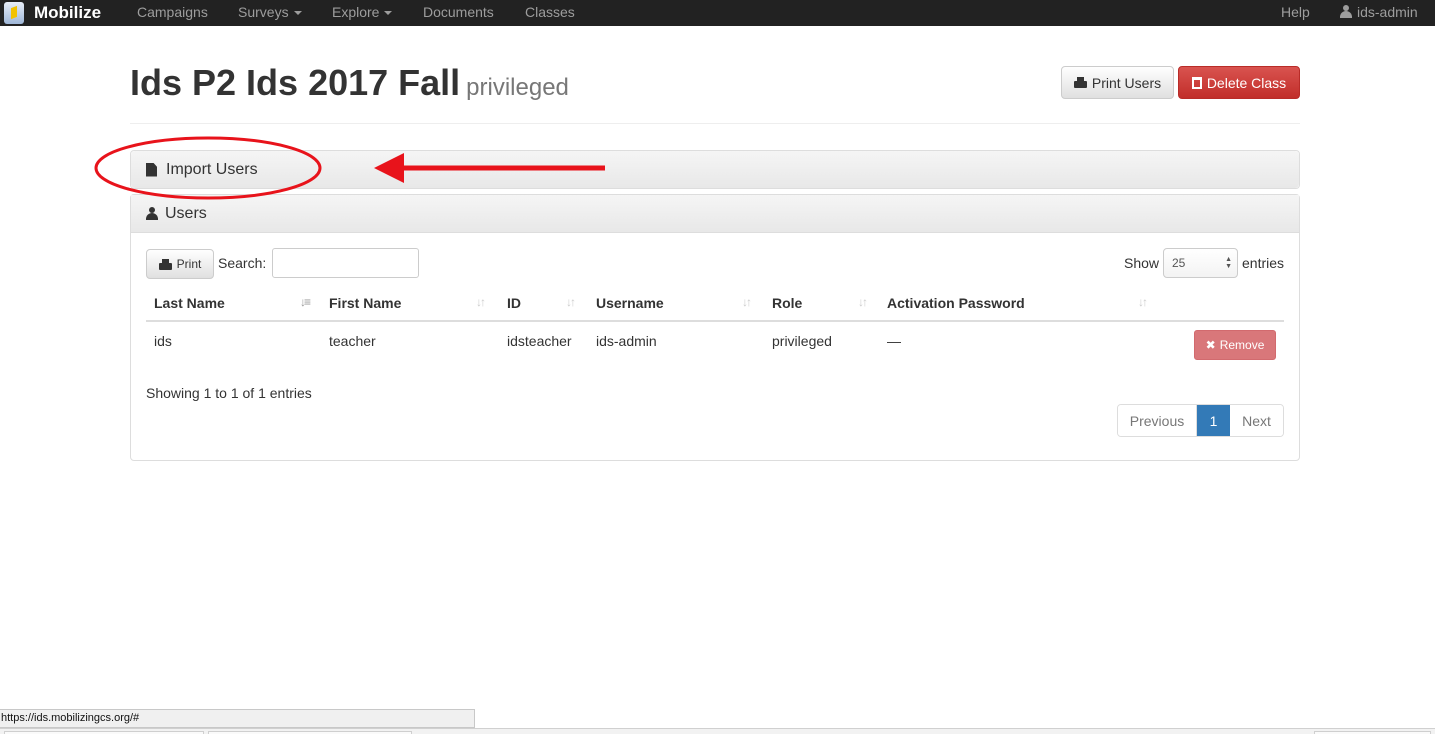 Image resolution: width=1435 pixels, height=734 pixels. I want to click on cell-role: privileged, so click(802, 341).